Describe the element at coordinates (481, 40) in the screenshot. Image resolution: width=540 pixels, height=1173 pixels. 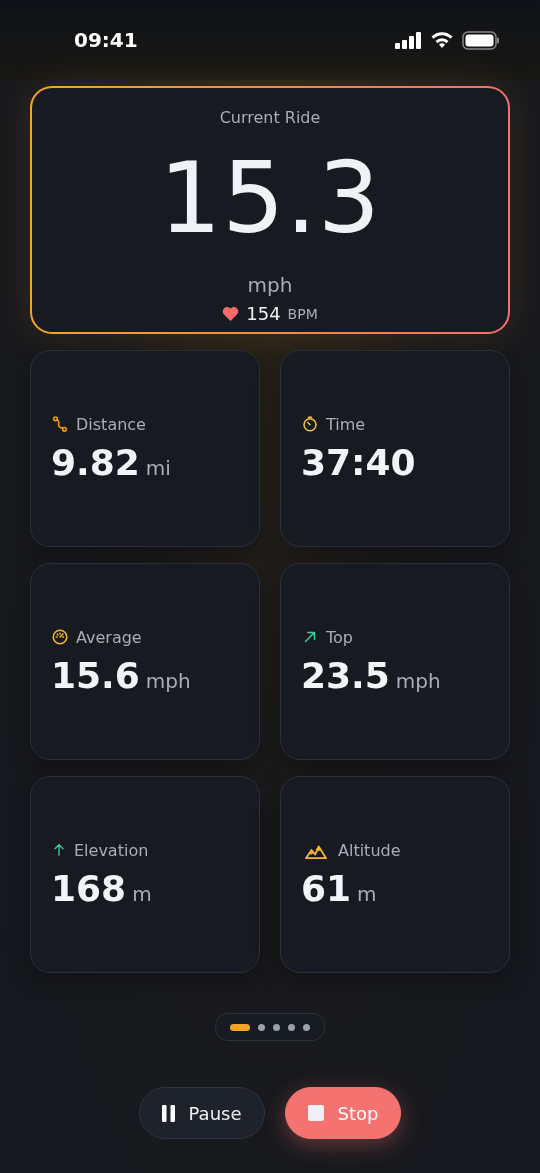
I see `battery-icon` at that location.